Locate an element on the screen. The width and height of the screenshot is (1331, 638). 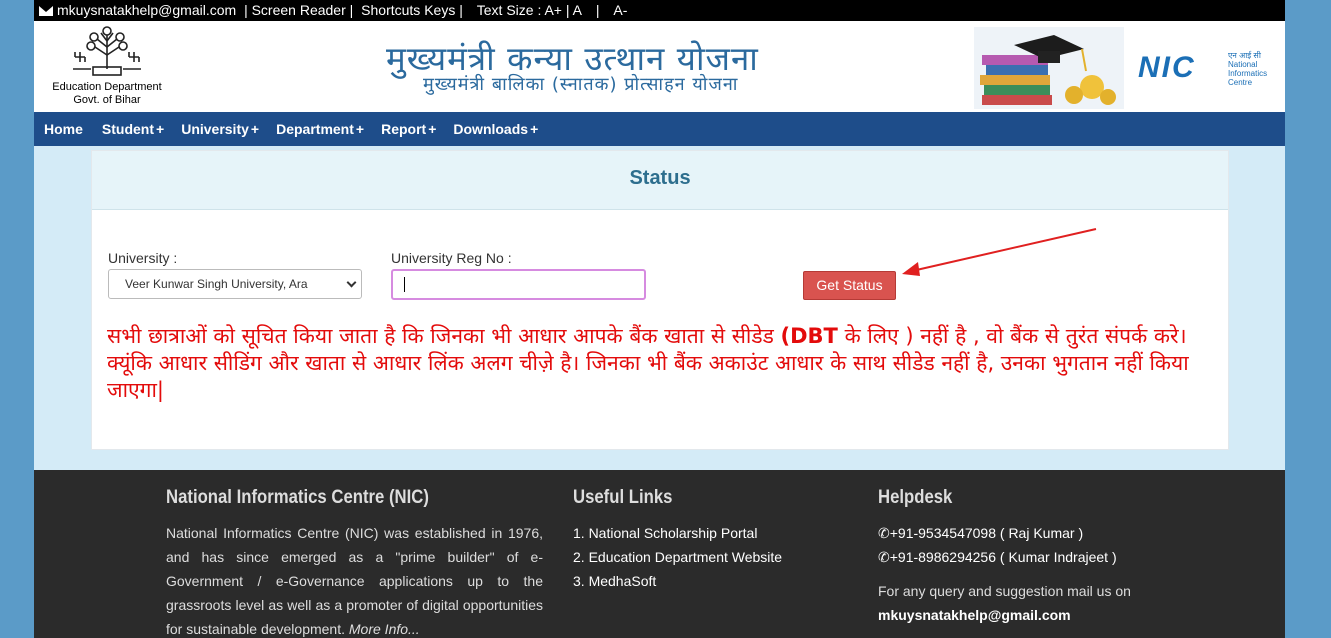
nav-home: Home is located at coordinates (64, 129).